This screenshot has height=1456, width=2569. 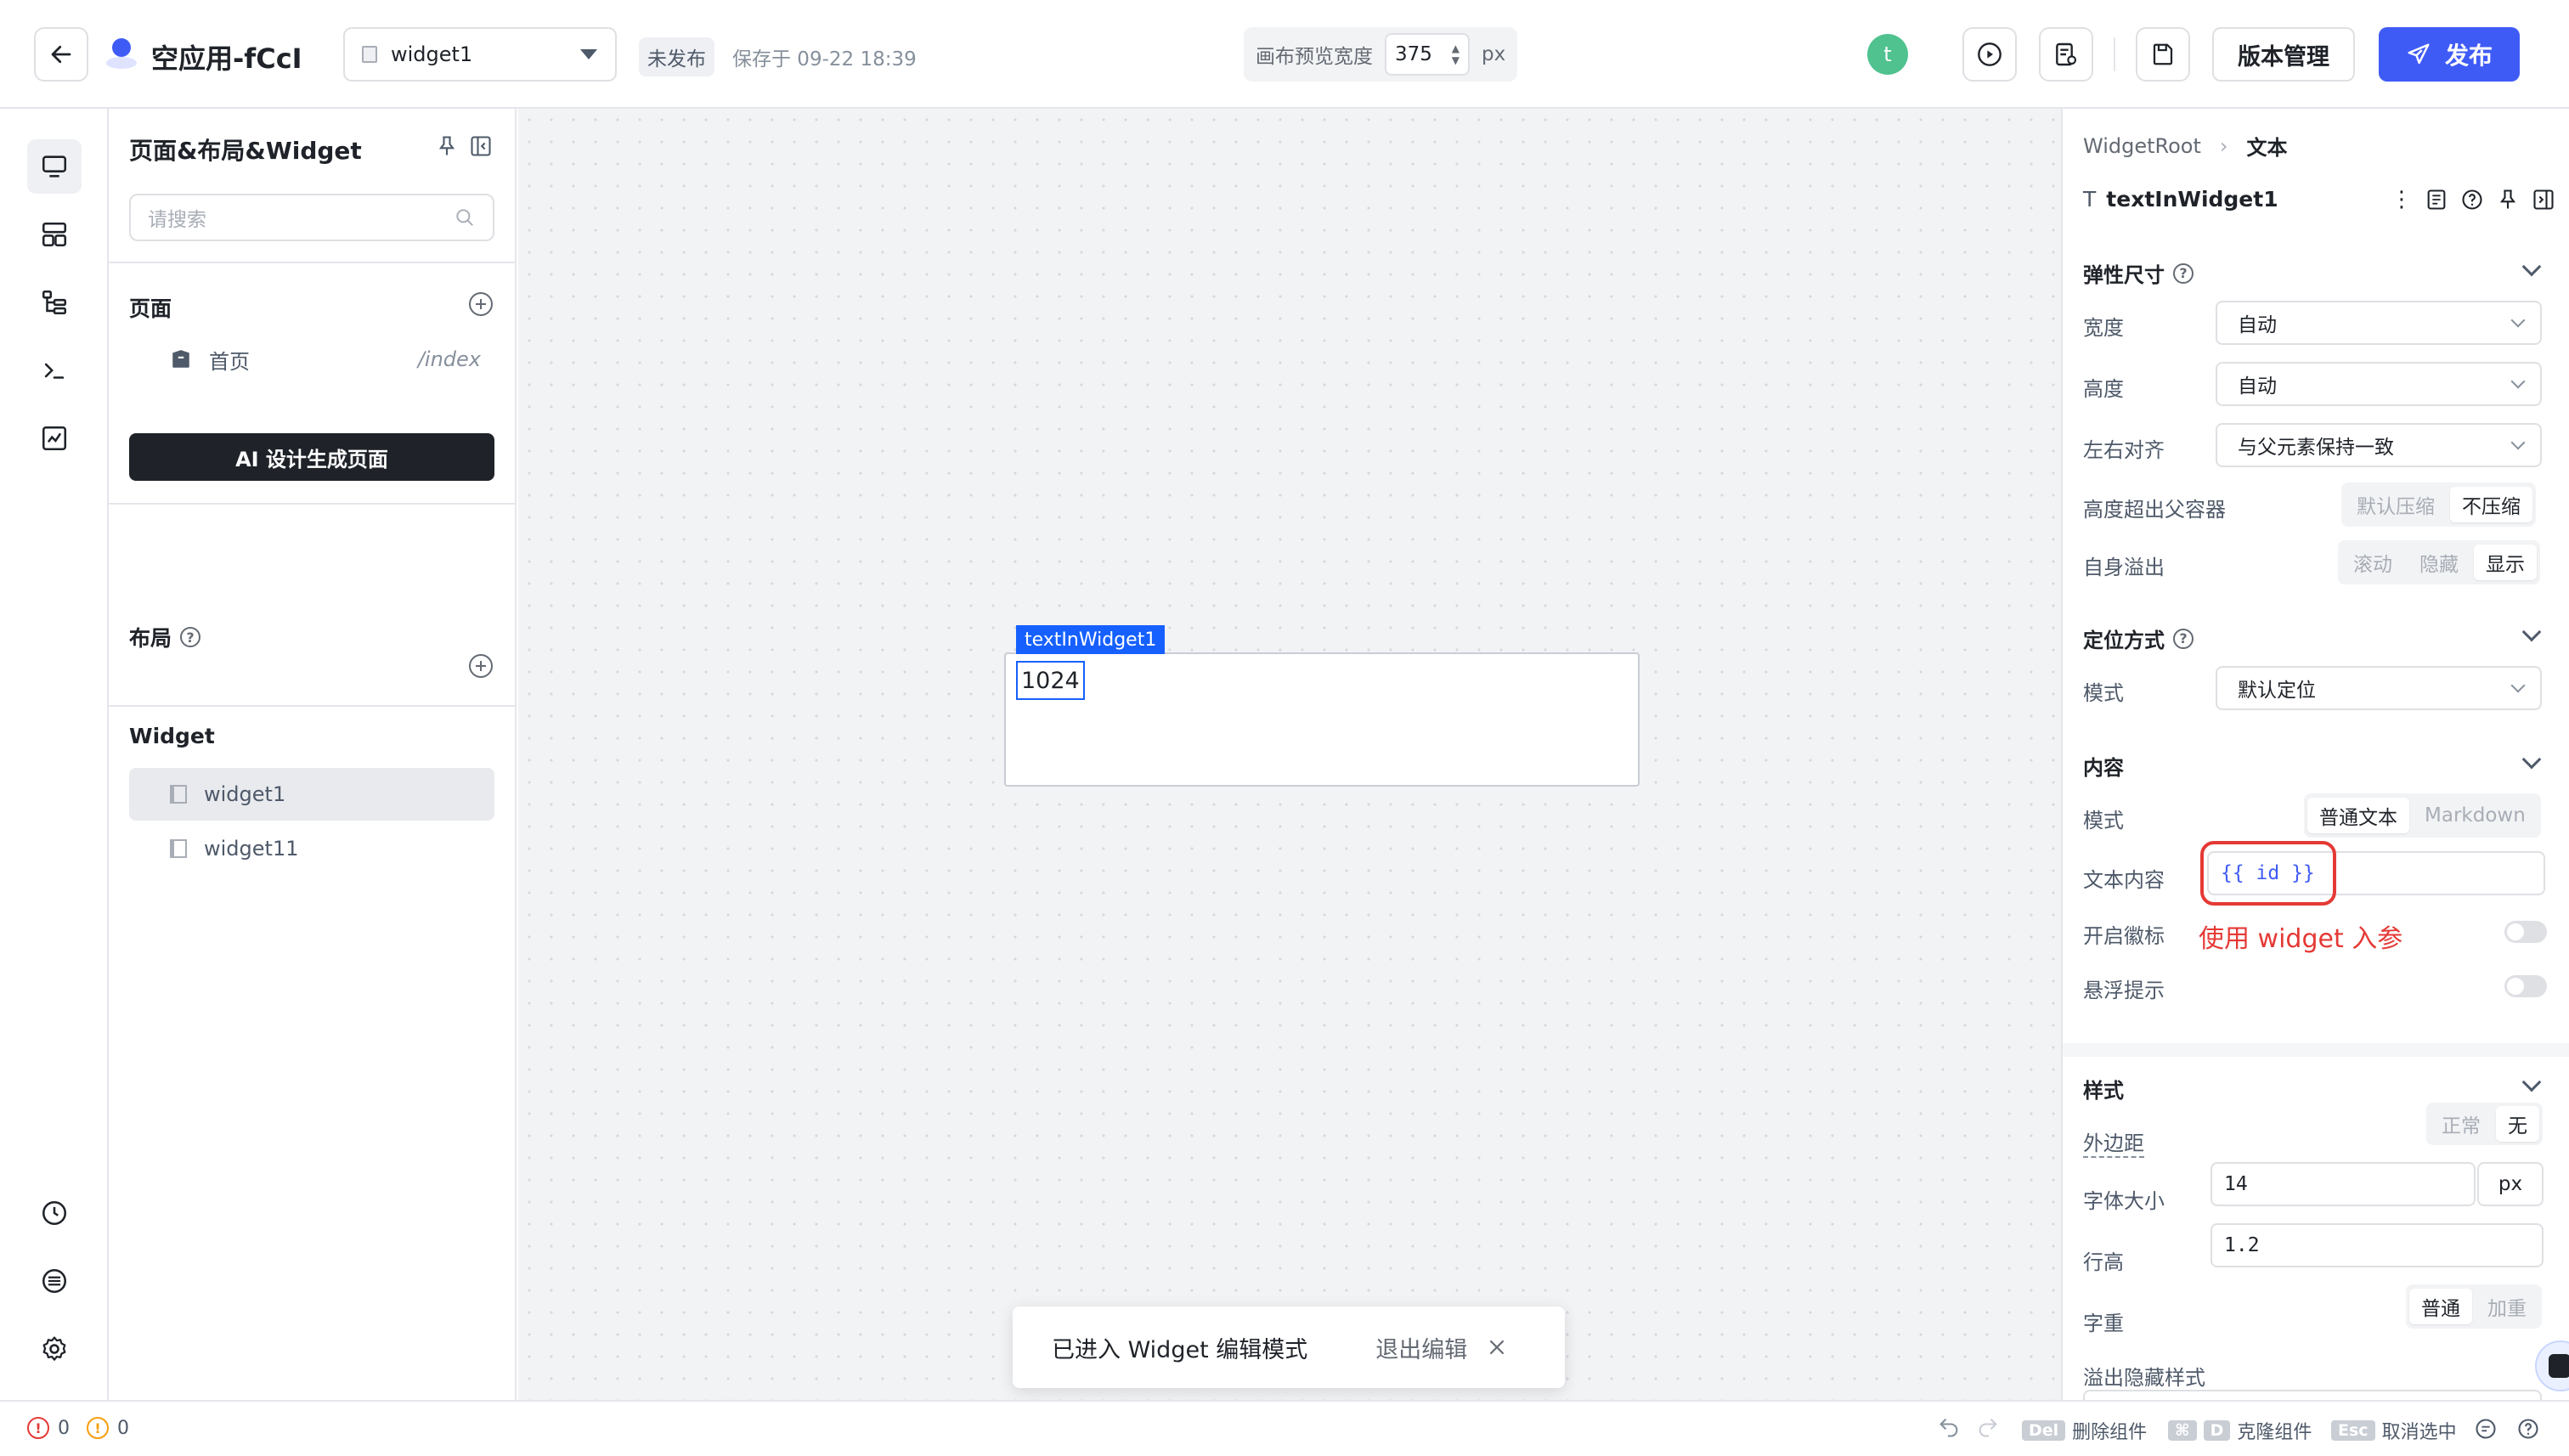 What do you see at coordinates (481, 304) in the screenshot?
I see `add-page-icon` at bounding box center [481, 304].